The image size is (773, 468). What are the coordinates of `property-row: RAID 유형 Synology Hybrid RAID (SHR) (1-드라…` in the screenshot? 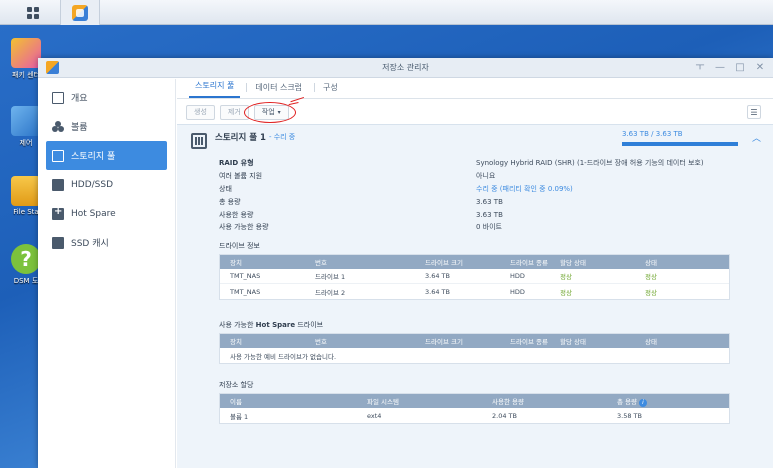 It's located at (479, 163).